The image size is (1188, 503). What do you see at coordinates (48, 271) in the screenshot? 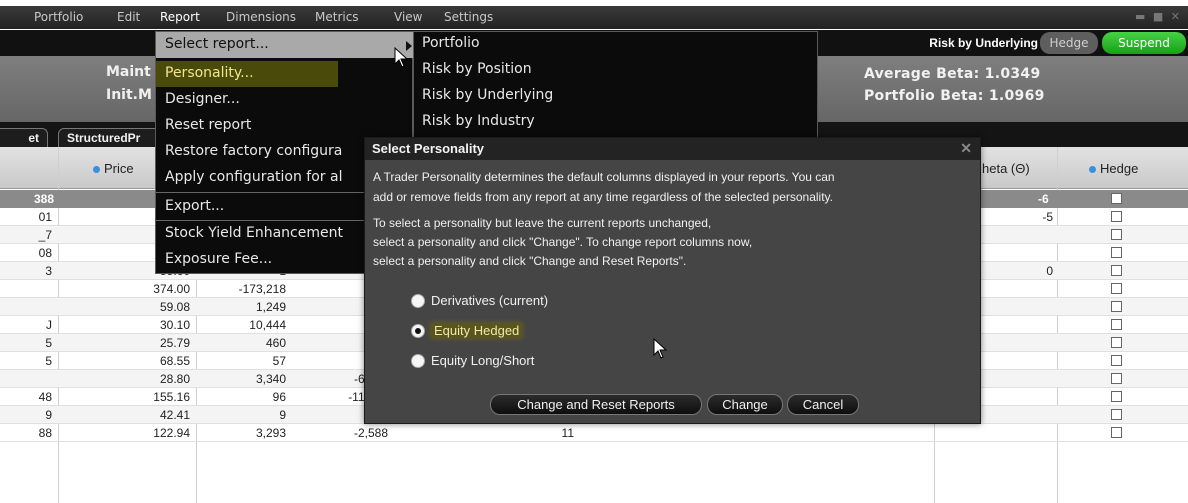
I see `table-cell-left: 3` at bounding box center [48, 271].